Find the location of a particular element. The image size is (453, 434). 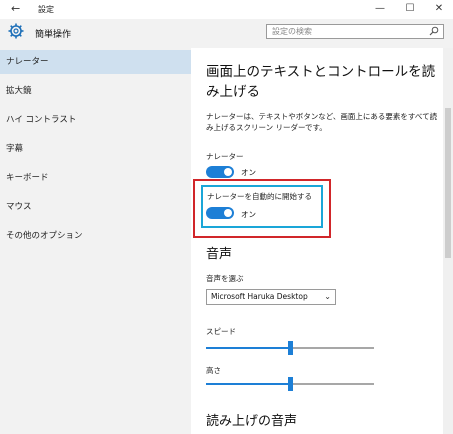

search-placeholder: 設定の検索 is located at coordinates (292, 31).